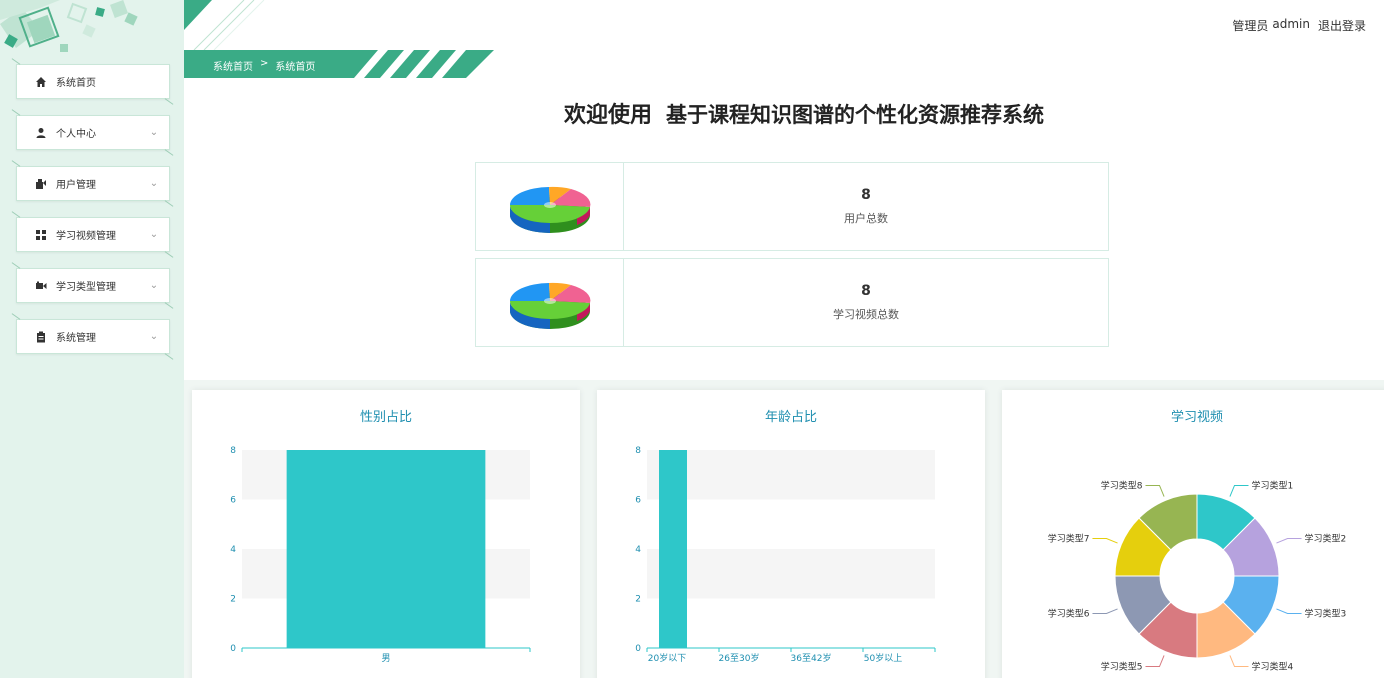 The height and width of the screenshot is (678, 1384). I want to click on header-decoration, so click(224, 25).